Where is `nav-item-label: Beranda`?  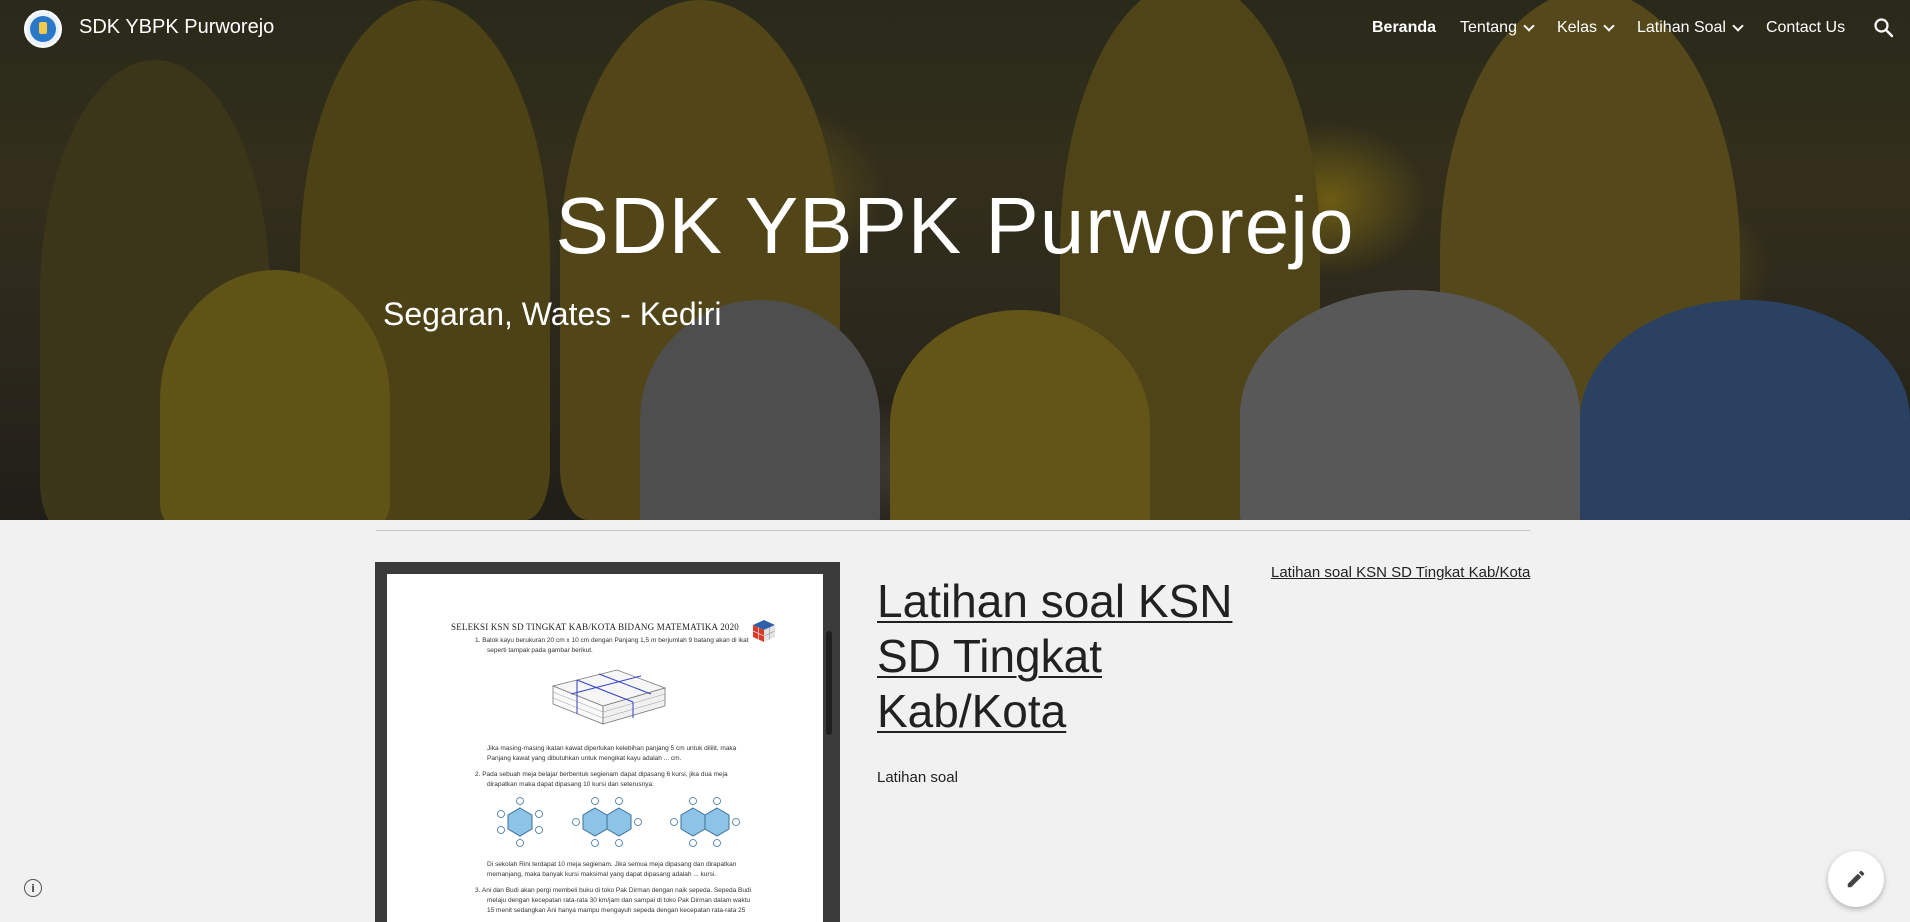
nav-item-label: Beranda is located at coordinates (1404, 27).